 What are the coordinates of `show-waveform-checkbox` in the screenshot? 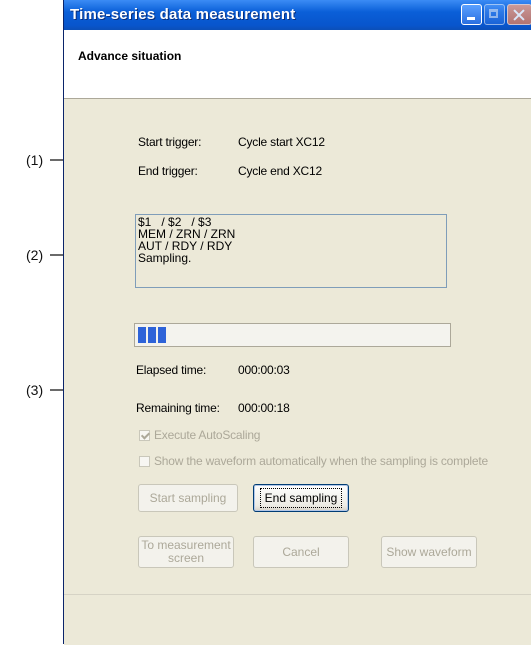 It's located at (144, 461).